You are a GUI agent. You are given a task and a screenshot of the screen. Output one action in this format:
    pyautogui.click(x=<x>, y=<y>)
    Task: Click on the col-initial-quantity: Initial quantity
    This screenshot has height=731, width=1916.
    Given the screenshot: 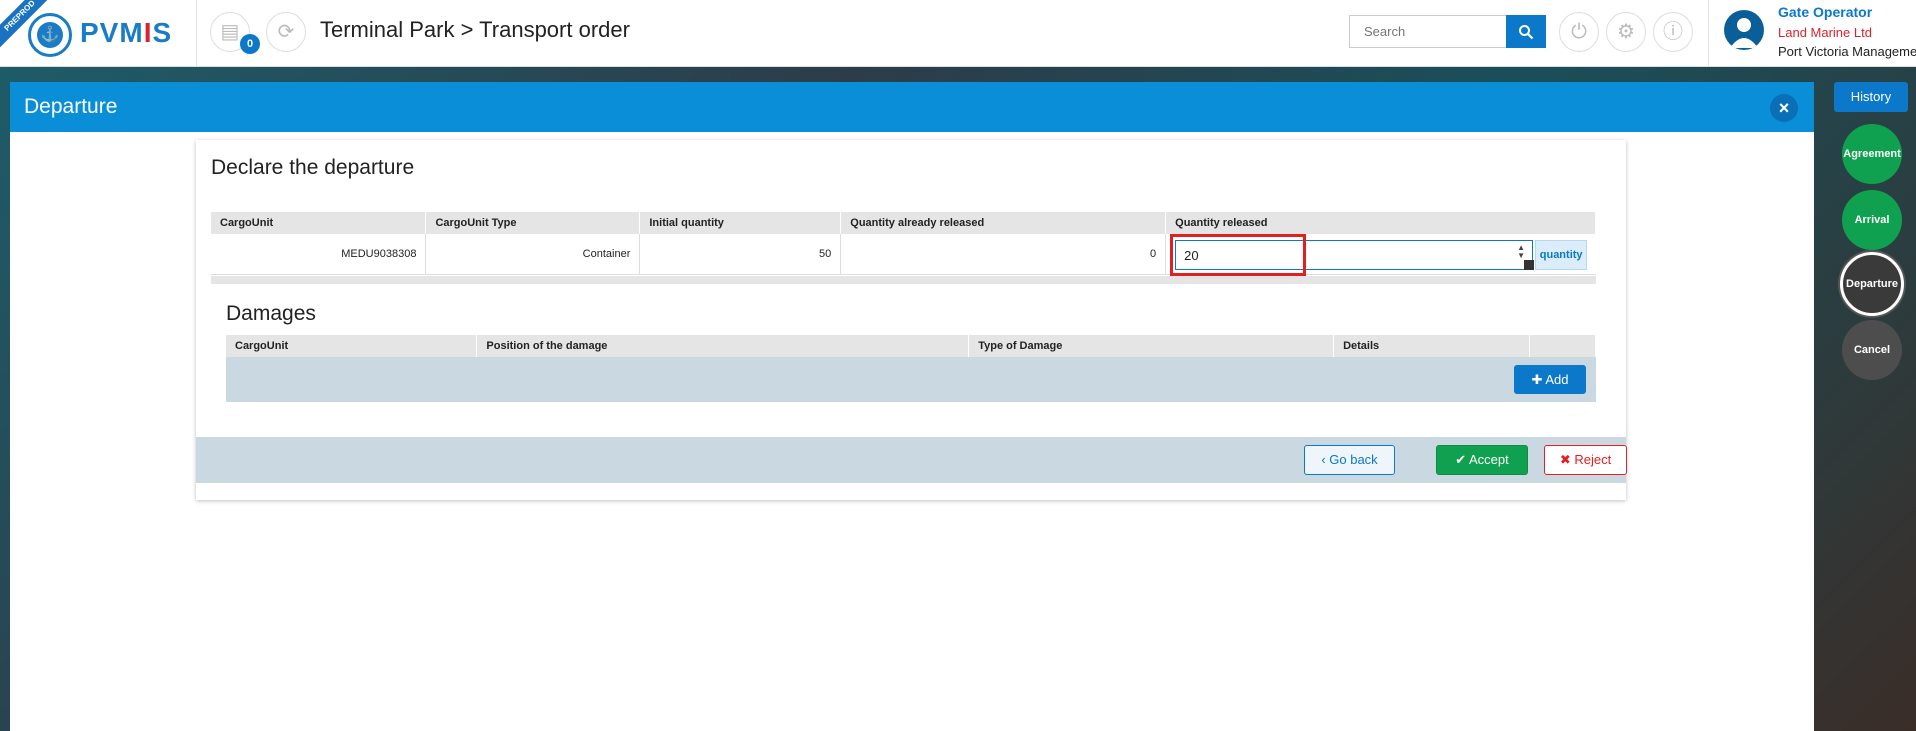 What is the action you would take?
    pyautogui.click(x=740, y=223)
    